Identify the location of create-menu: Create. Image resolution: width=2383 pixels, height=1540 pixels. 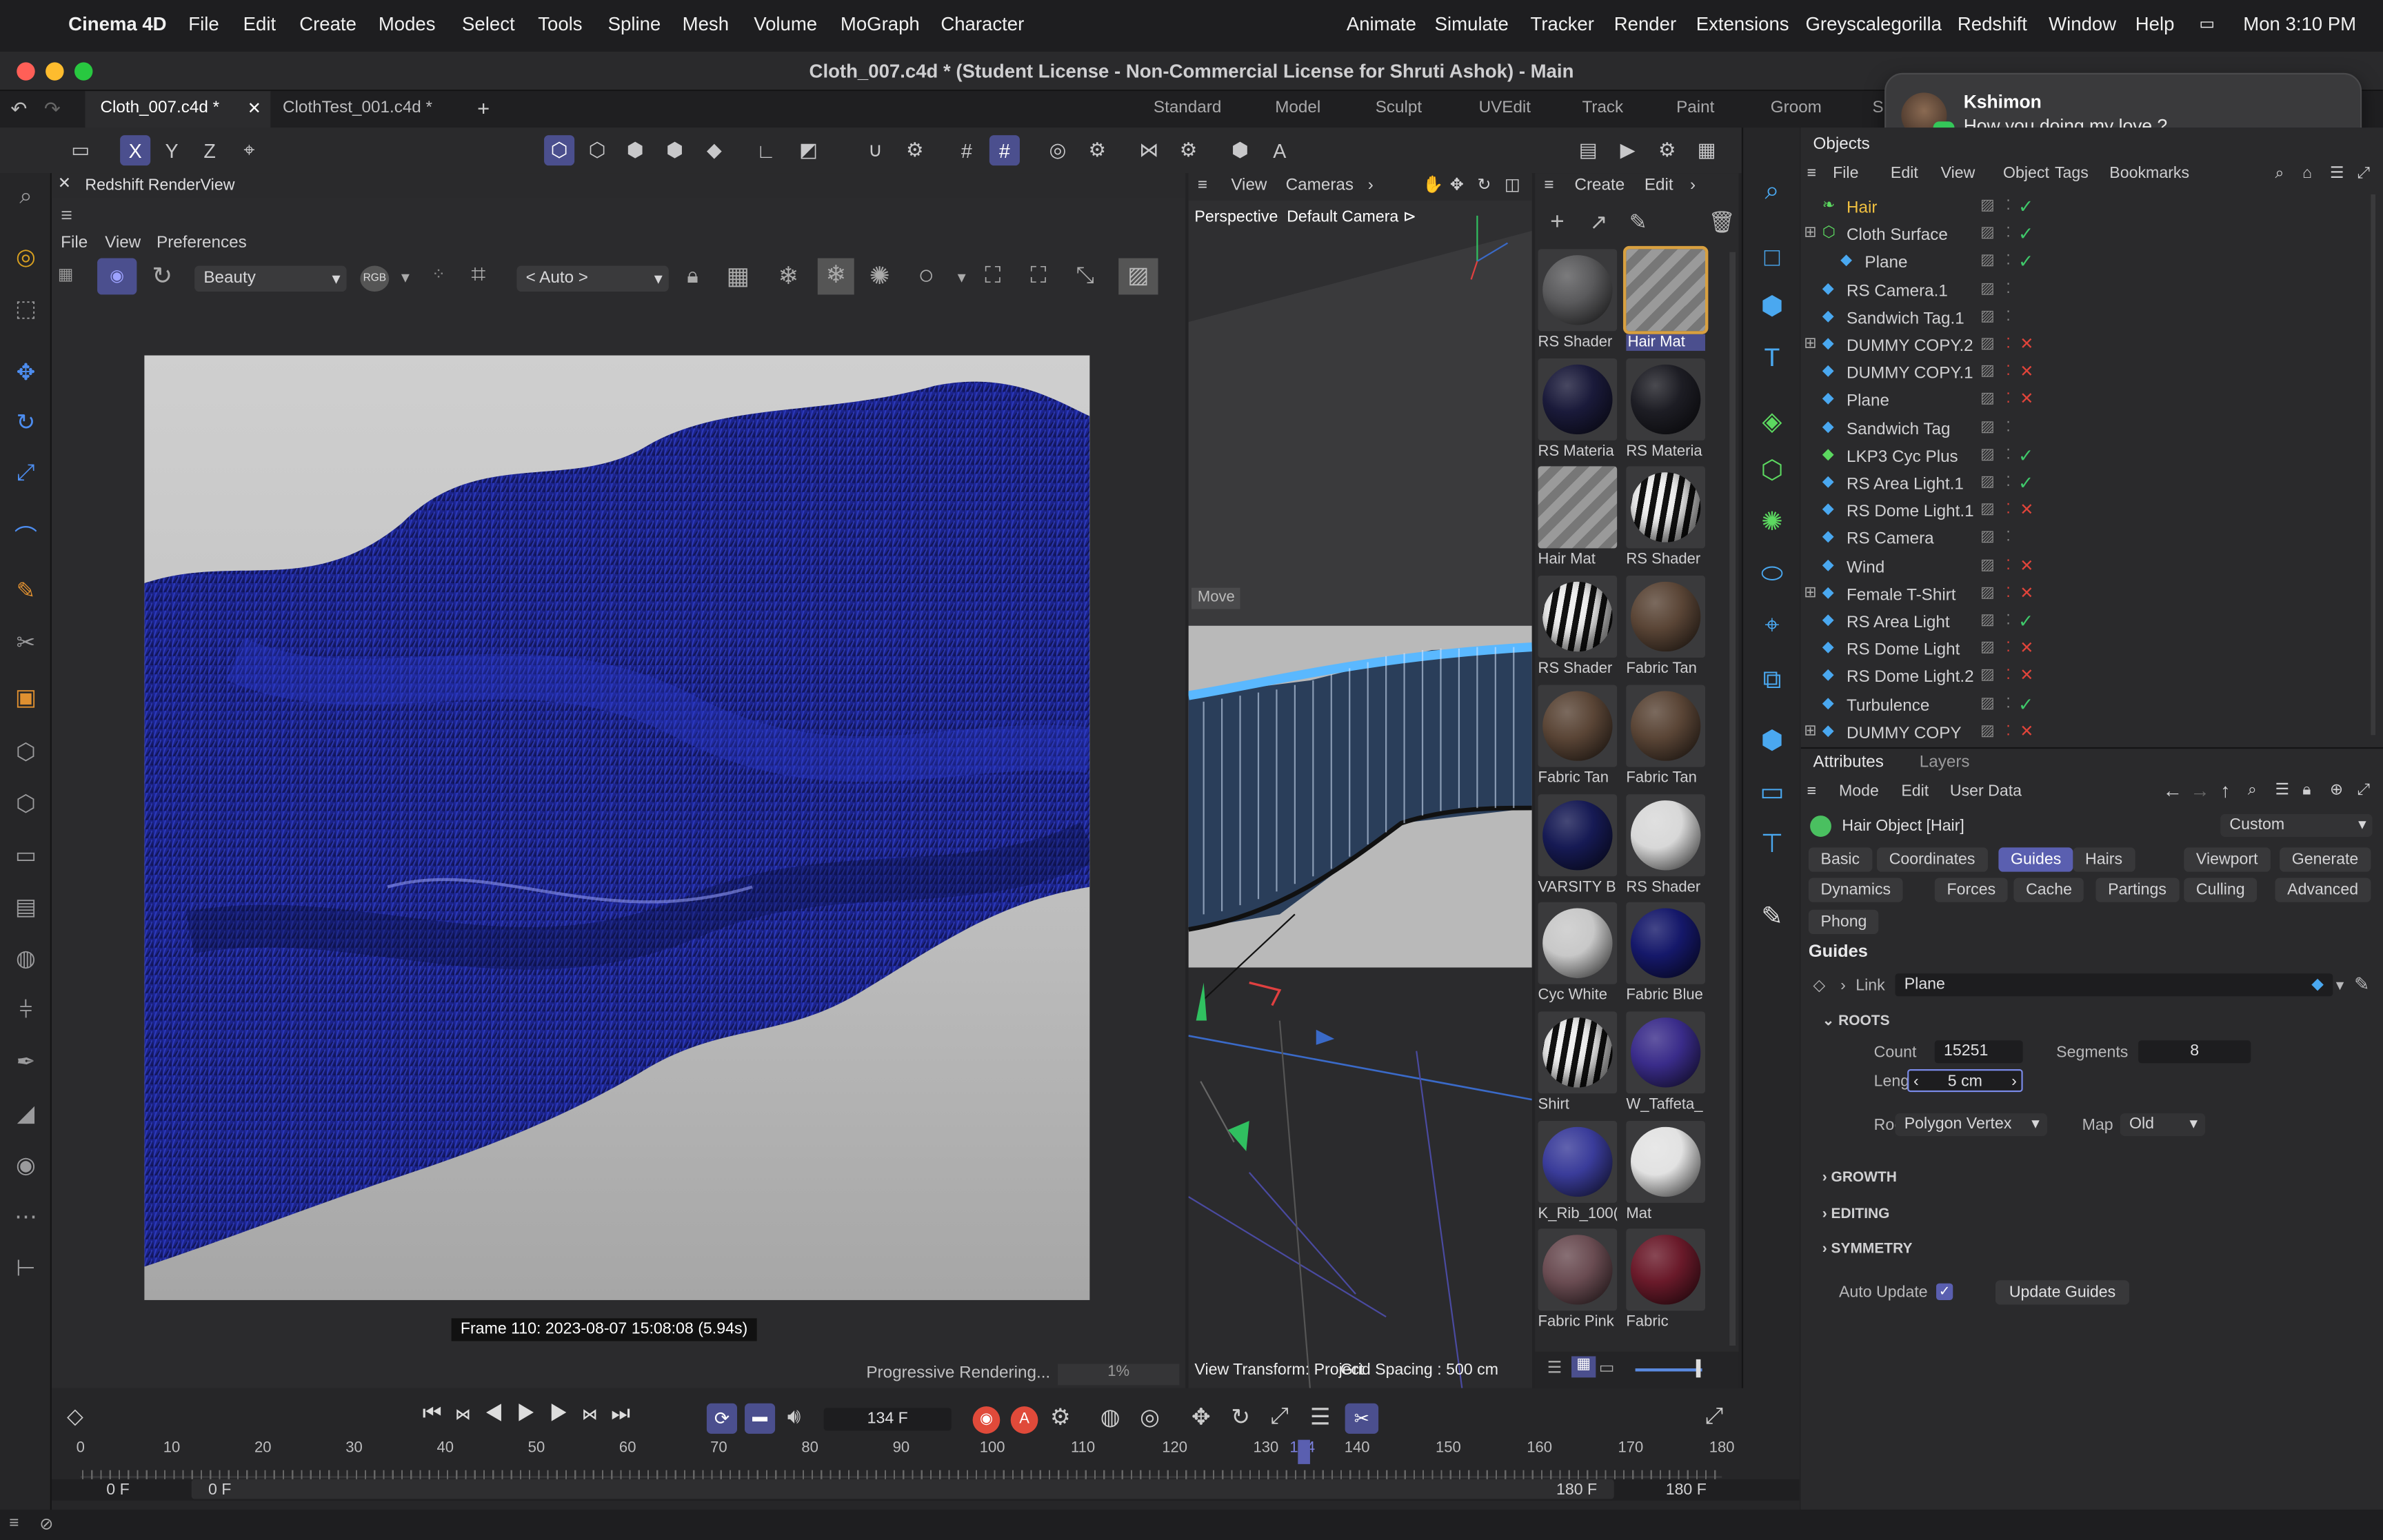
(1599, 185).